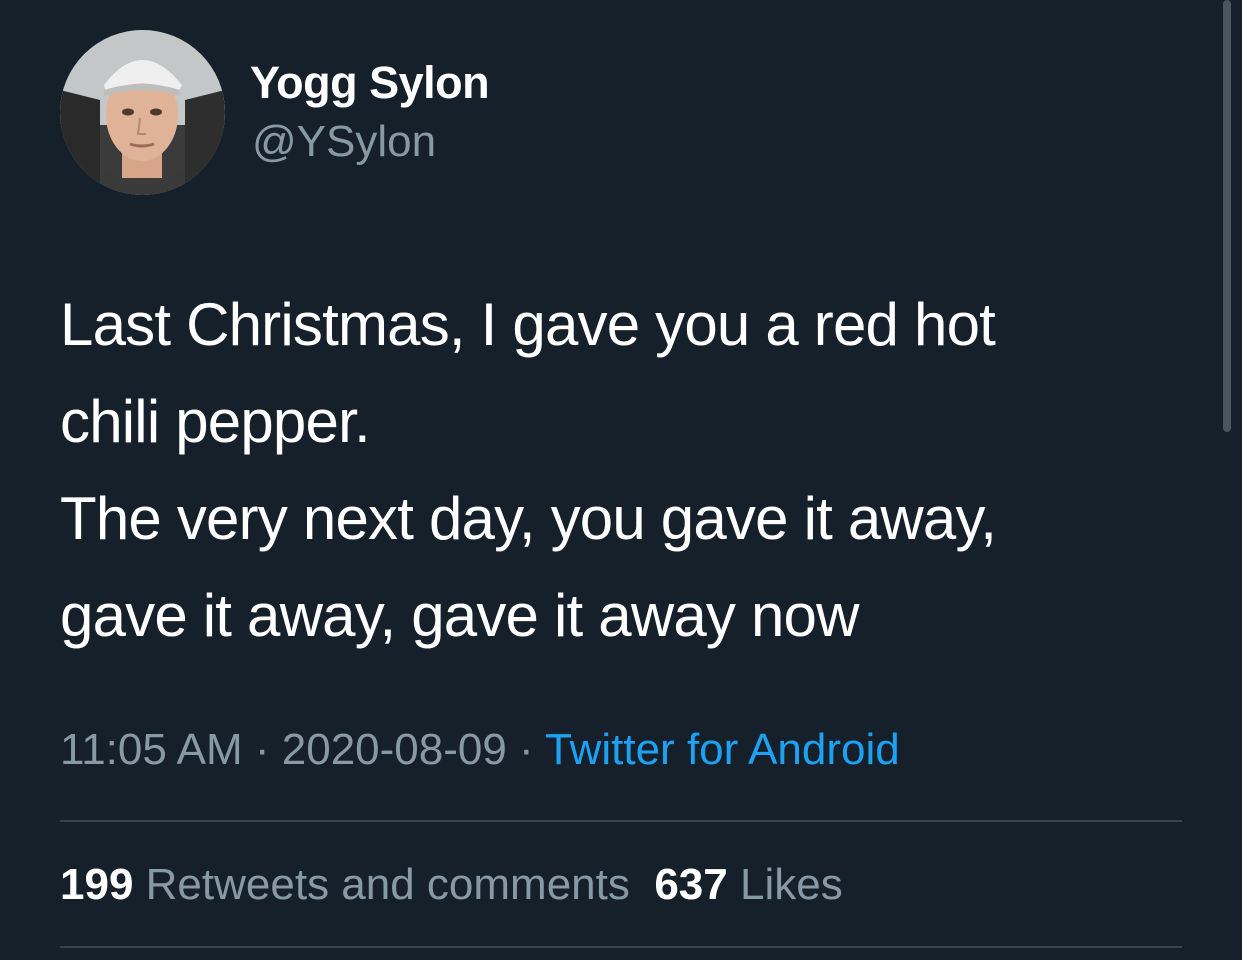 The height and width of the screenshot is (960, 1242). I want to click on profile-photo-icon, so click(142, 112).